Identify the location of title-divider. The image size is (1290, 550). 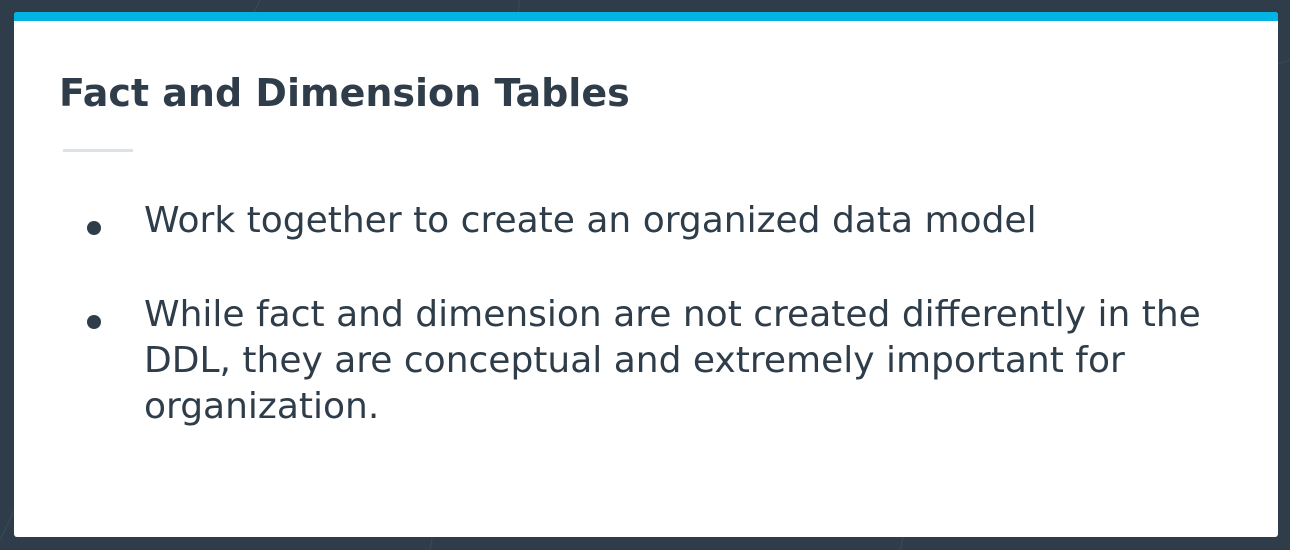
(98, 150).